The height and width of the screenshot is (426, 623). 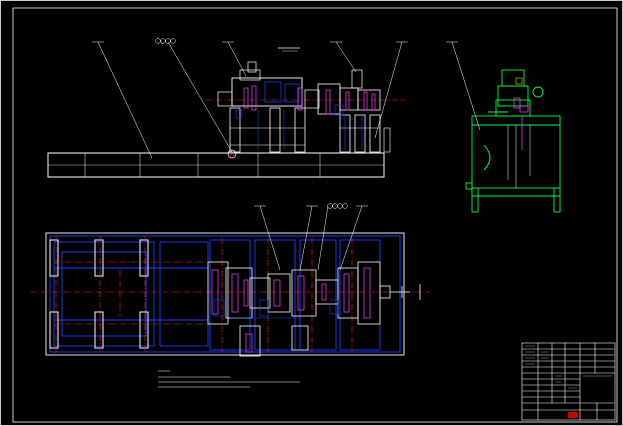 What do you see at coordinates (513, 141) in the screenshot?
I see `hydraulic-station-view` at bounding box center [513, 141].